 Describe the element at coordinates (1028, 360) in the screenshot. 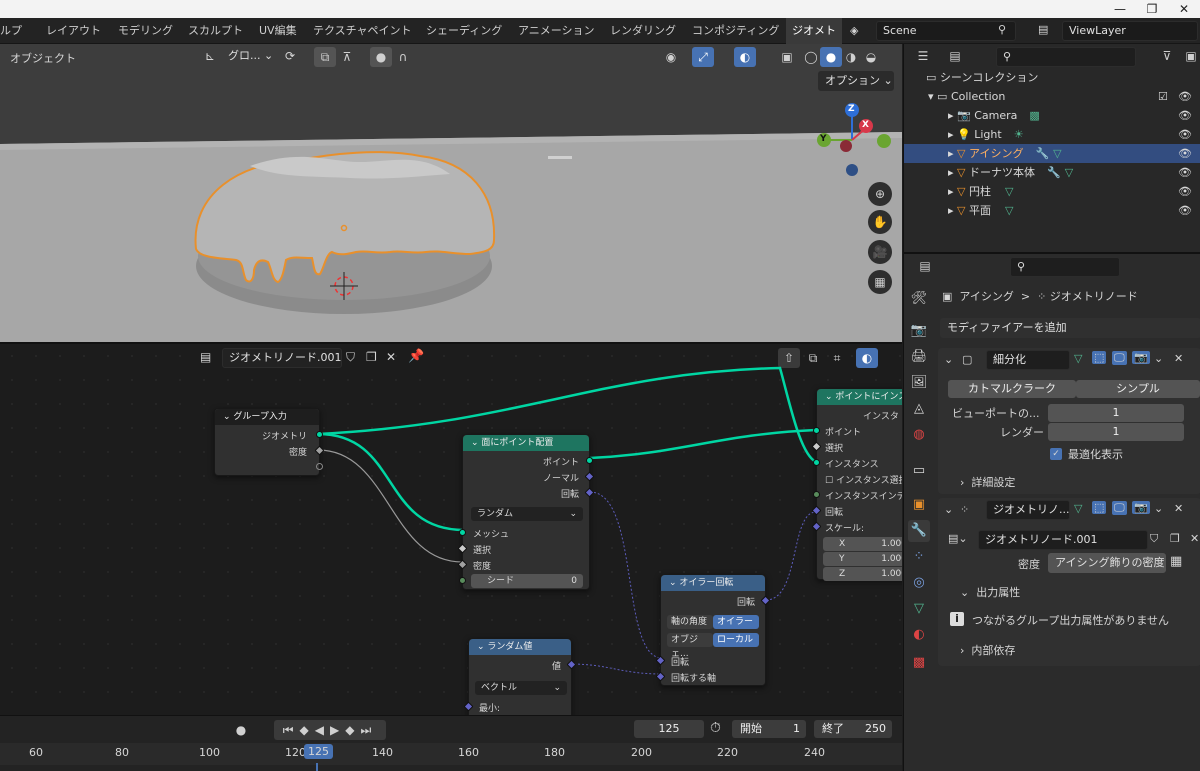

I see `modifier-name-field: 細分化` at that location.